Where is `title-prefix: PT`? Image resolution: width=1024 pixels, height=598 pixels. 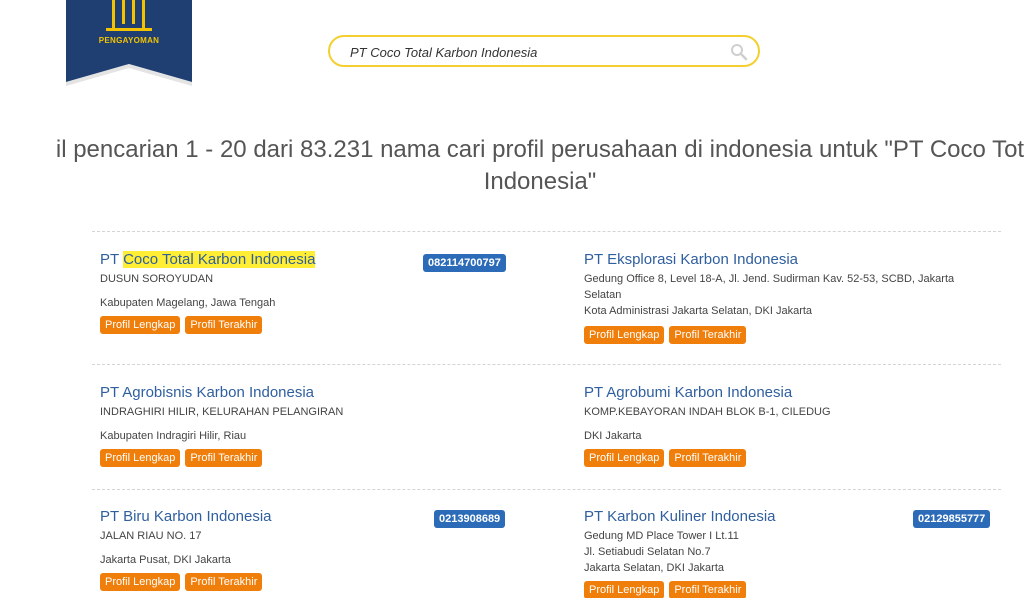 title-prefix: PT is located at coordinates (112, 259).